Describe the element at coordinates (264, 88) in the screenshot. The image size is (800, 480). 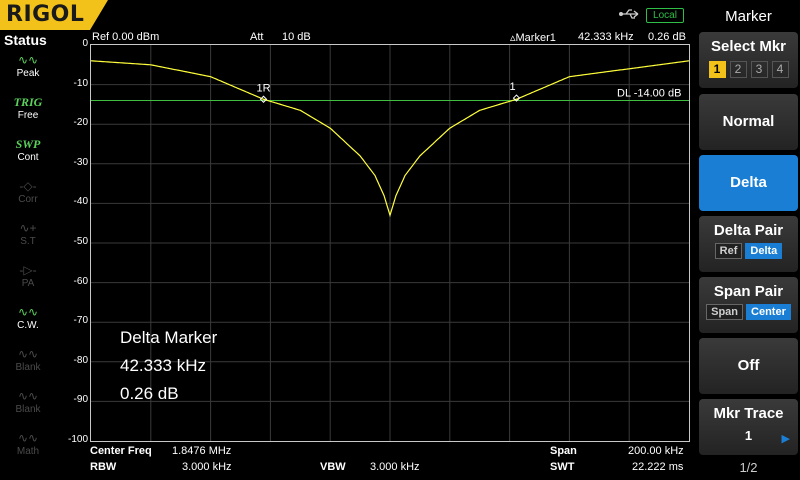
I see `marker-1r-label: 1R` at that location.